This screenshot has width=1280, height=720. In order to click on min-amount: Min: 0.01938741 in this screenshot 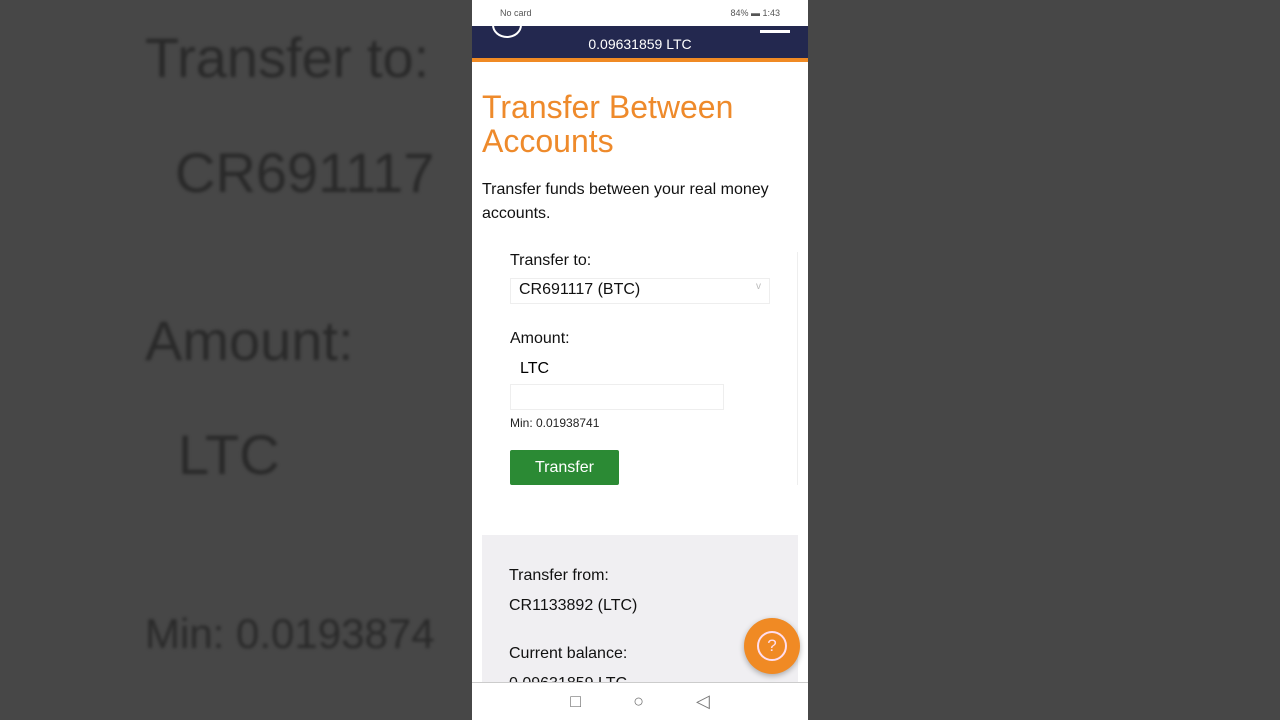, I will do `click(555, 423)`.